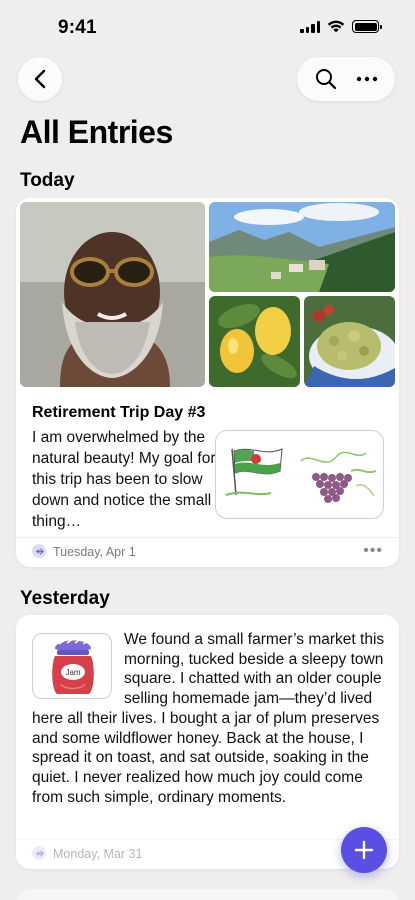 The width and height of the screenshot is (415, 900). I want to click on search-icon, so click(325, 79).